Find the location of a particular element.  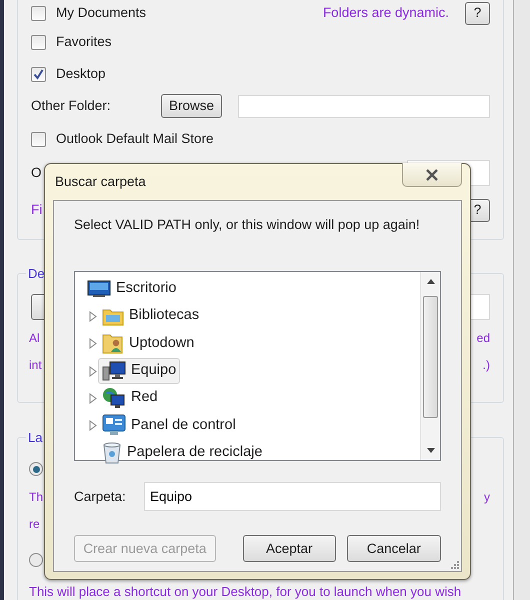

folder-field is located at coordinates (364, 106).